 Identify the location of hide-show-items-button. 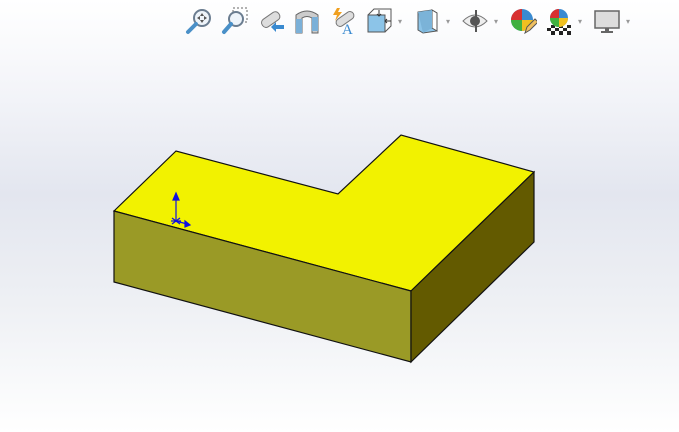
(475, 21).